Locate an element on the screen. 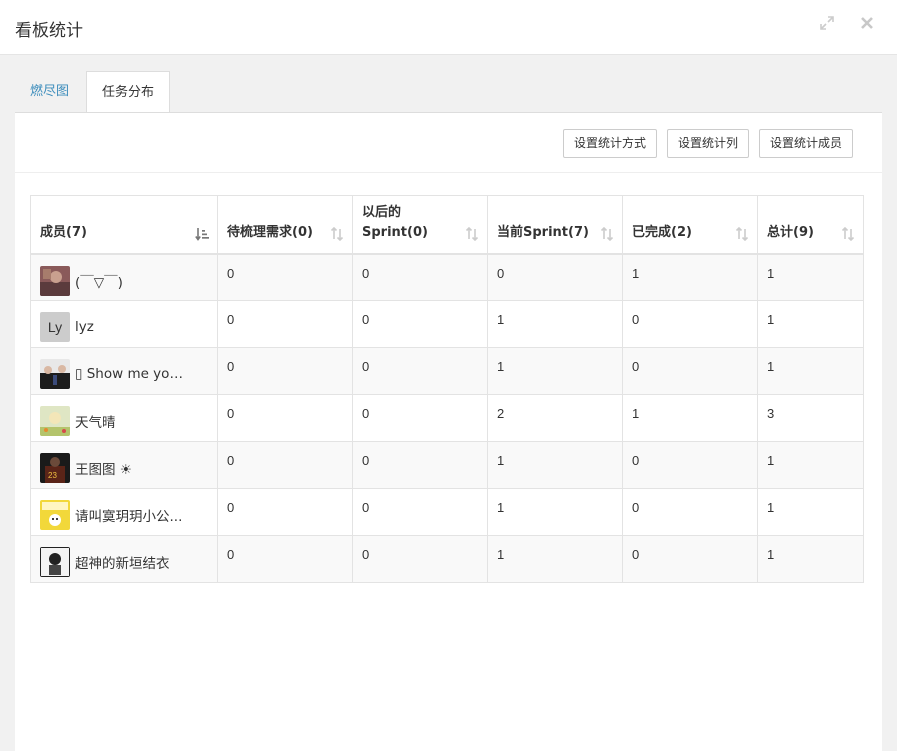  column-header-backlog: 待梳理需求(0) is located at coordinates (285, 225).